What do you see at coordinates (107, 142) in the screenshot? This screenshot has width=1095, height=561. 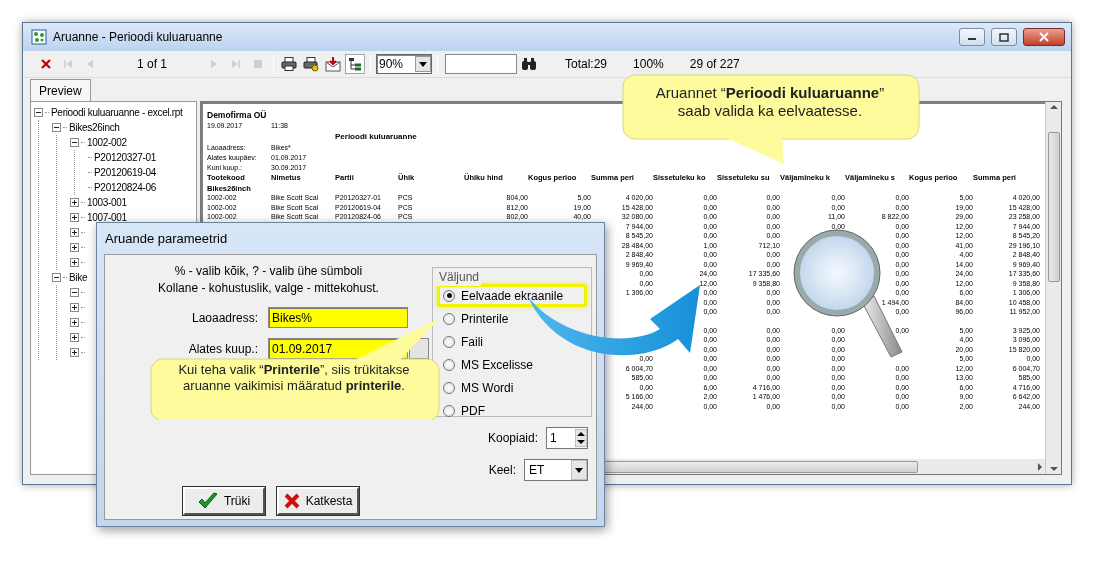 I see `tree-item: 1002-002` at bounding box center [107, 142].